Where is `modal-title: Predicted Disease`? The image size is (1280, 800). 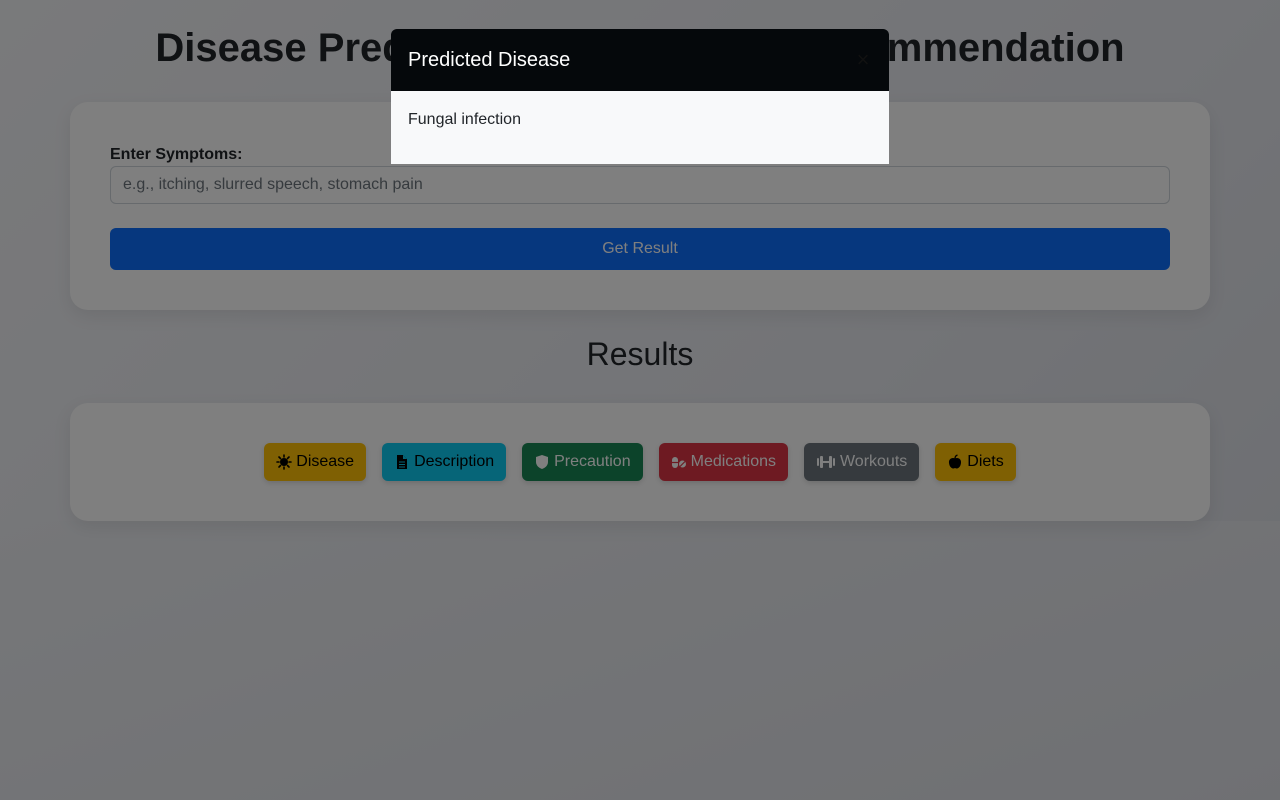
modal-title: Predicted Disease is located at coordinates (489, 59).